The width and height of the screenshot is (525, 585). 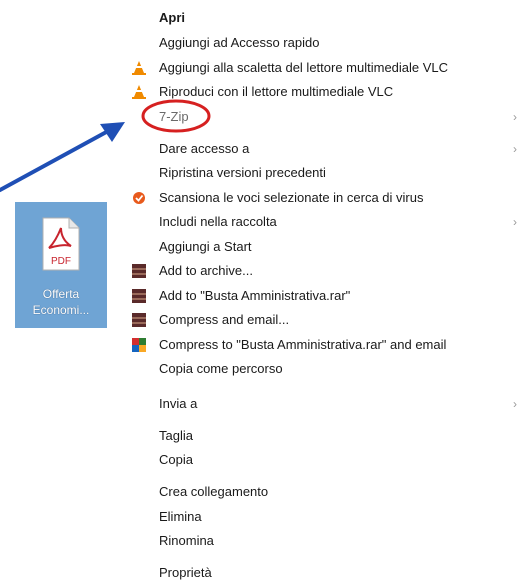 What do you see at coordinates (56, 160) in the screenshot?
I see `annotation-arrow-shaft` at bounding box center [56, 160].